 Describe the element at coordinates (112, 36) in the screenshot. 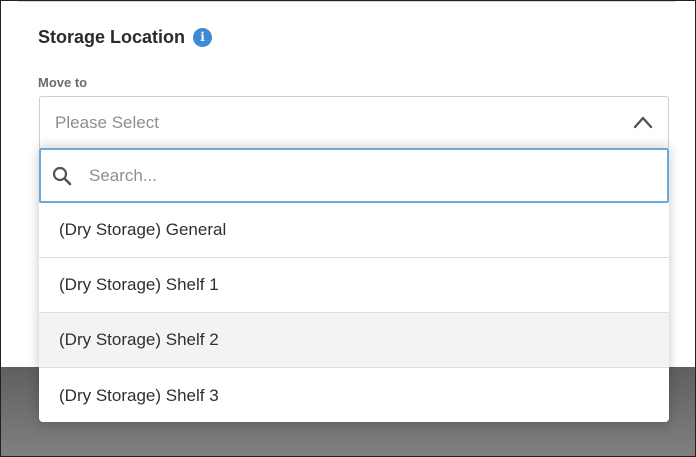

I see `section-title: Storage Location` at that location.